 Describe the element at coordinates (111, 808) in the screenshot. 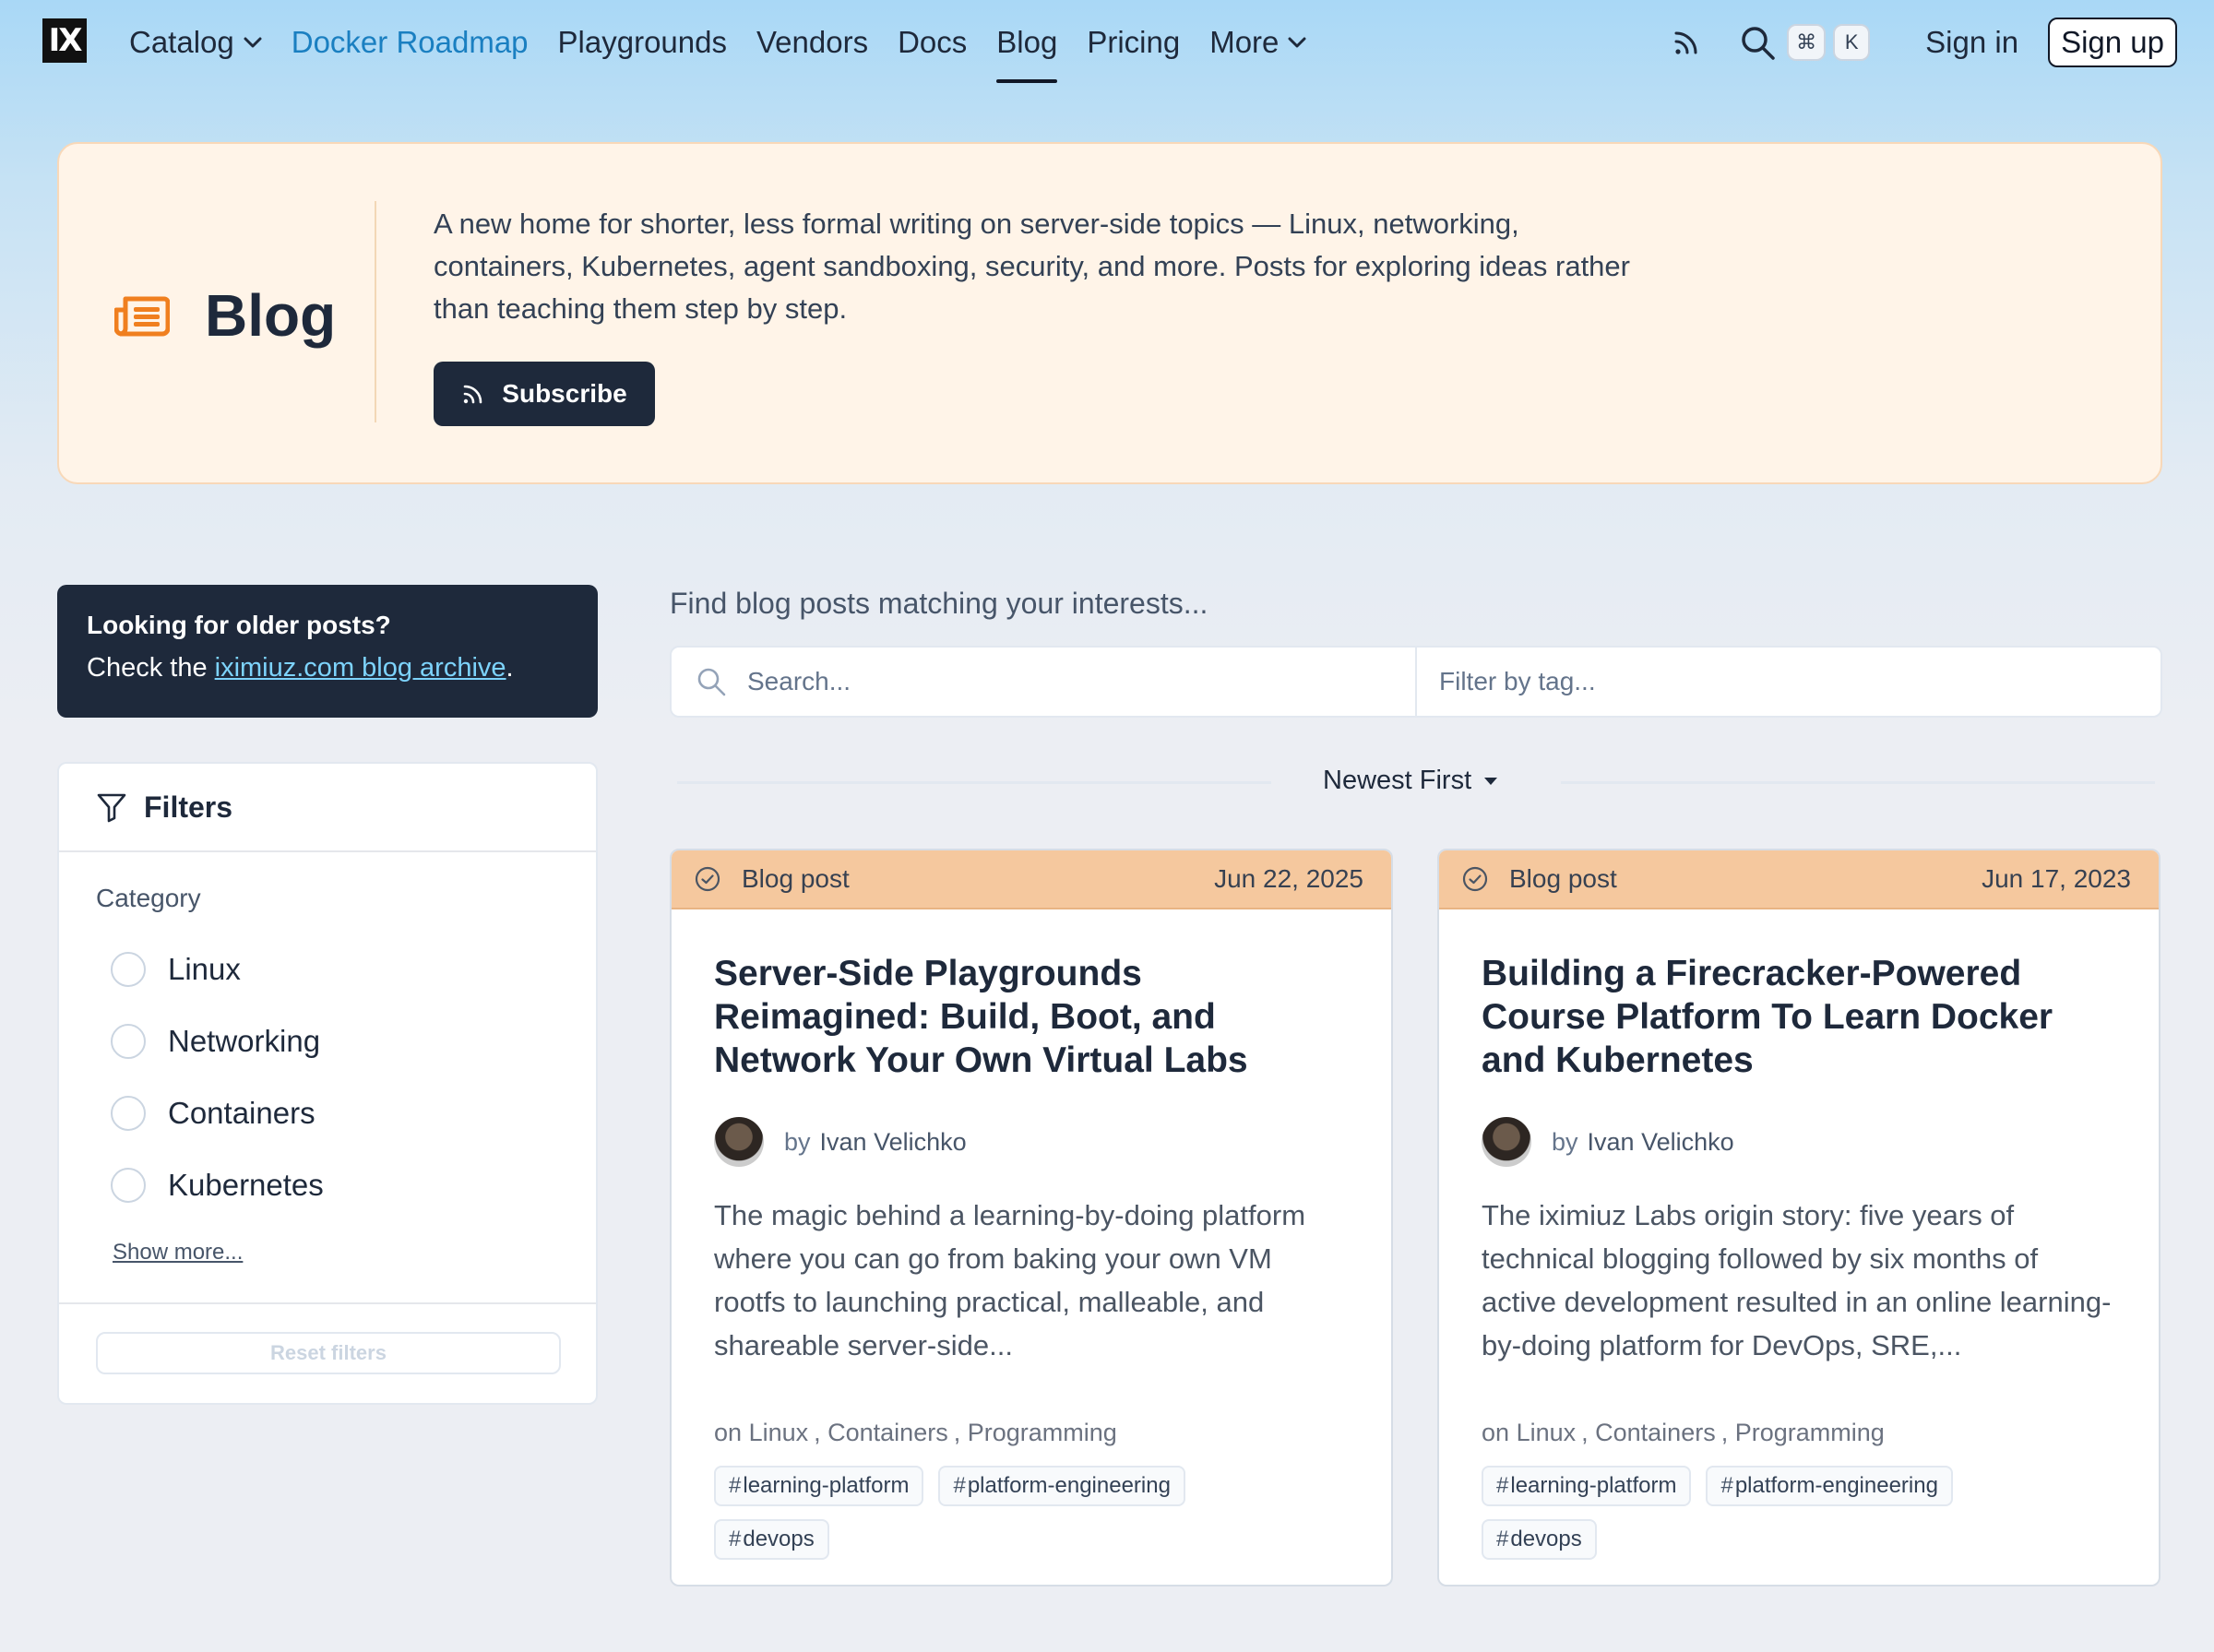

I see `funnel-icon` at that location.